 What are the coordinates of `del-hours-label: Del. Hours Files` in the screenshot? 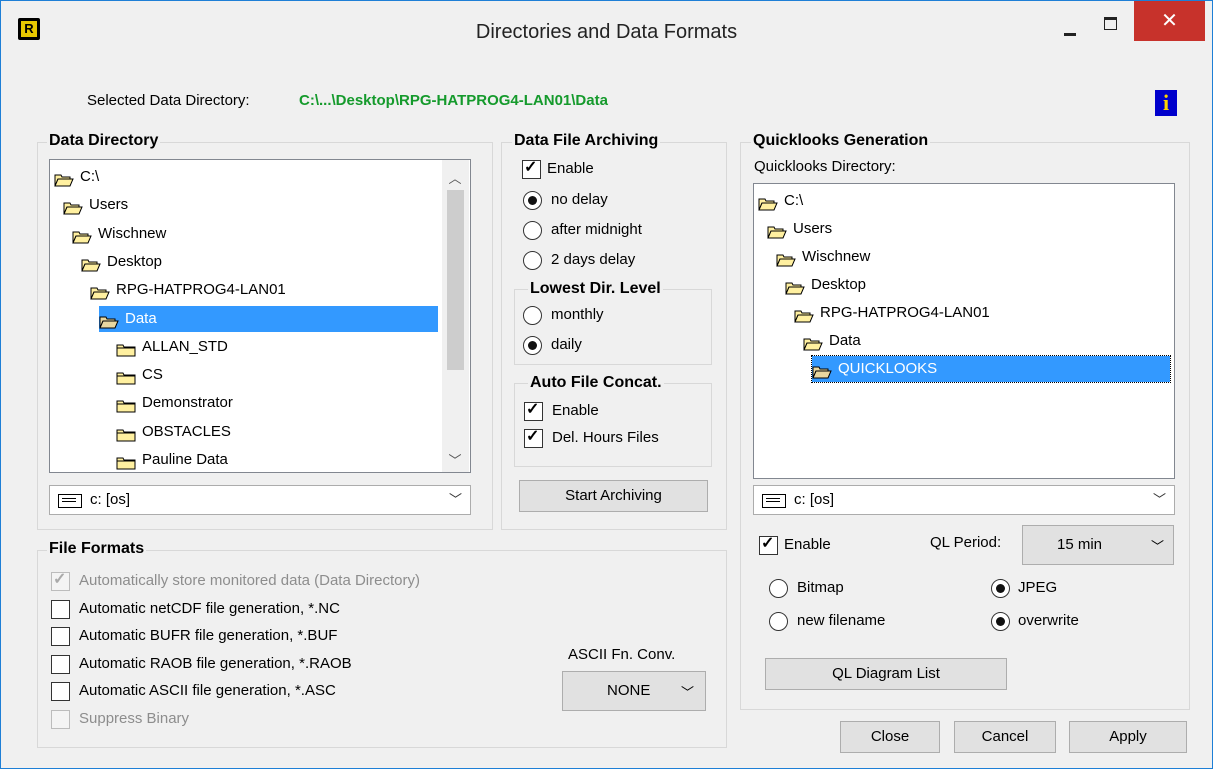 It's located at (605, 437).